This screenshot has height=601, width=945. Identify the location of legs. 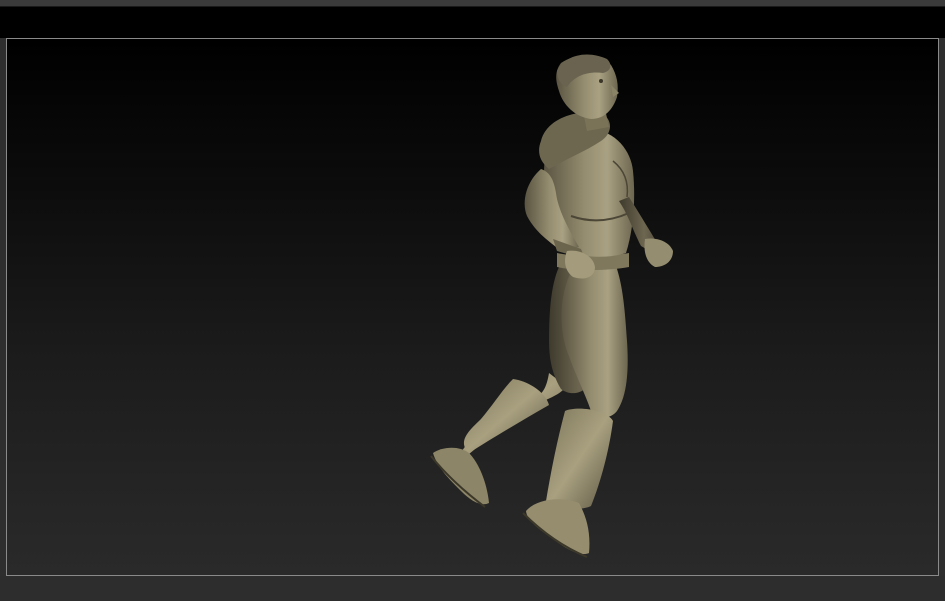
(588, 340).